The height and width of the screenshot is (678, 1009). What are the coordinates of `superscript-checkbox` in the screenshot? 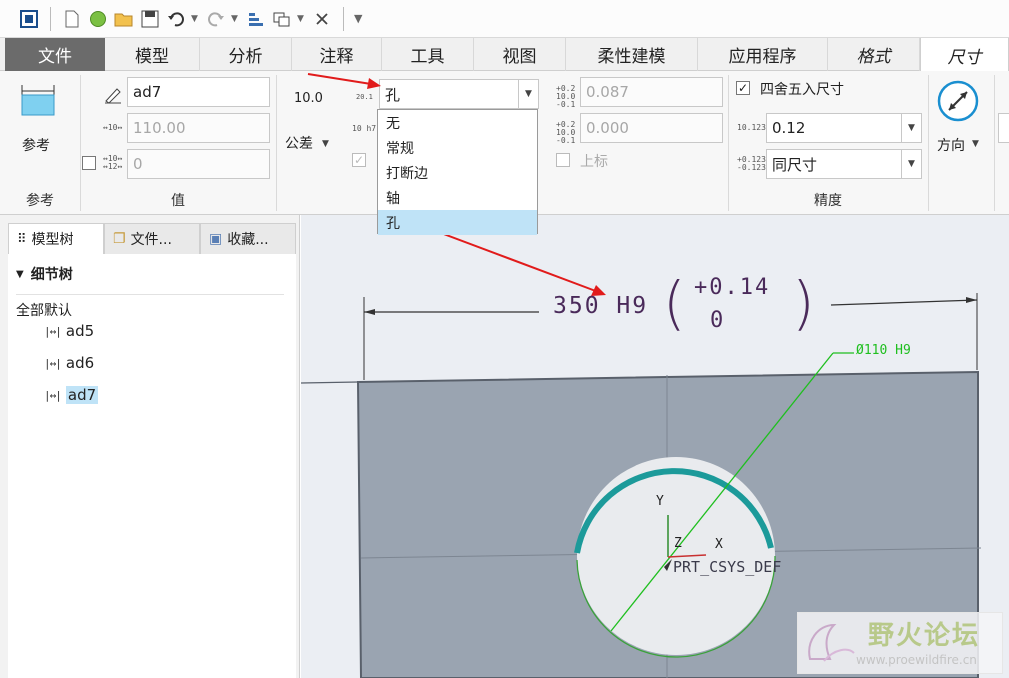 It's located at (563, 160).